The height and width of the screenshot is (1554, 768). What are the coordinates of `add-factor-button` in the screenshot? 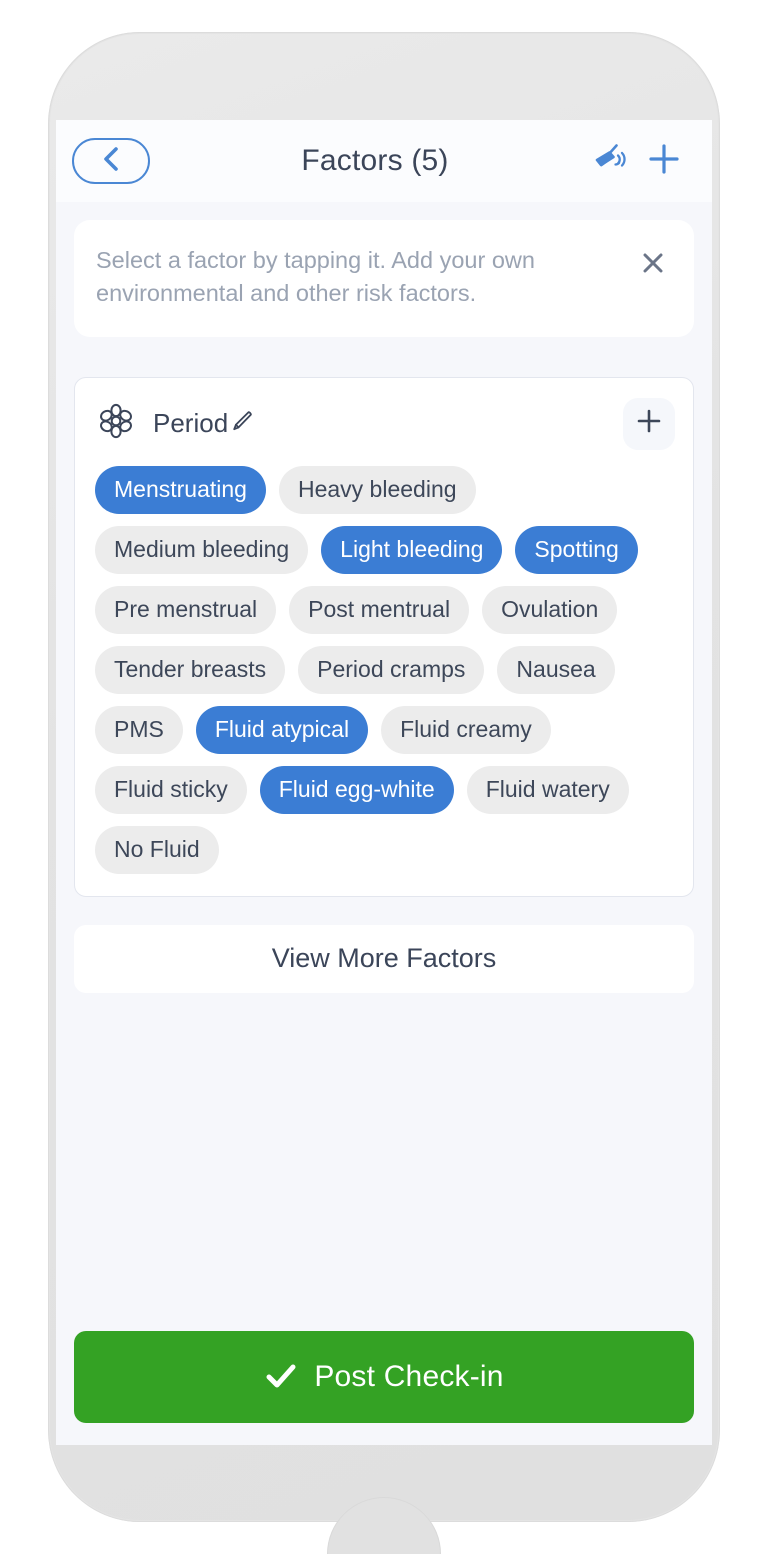 It's located at (664, 161).